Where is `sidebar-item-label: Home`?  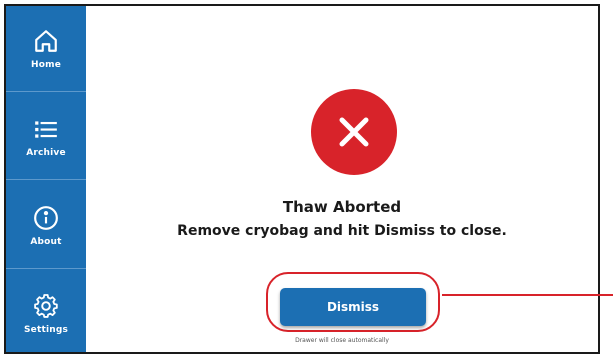 sidebar-item-label: Home is located at coordinates (46, 64).